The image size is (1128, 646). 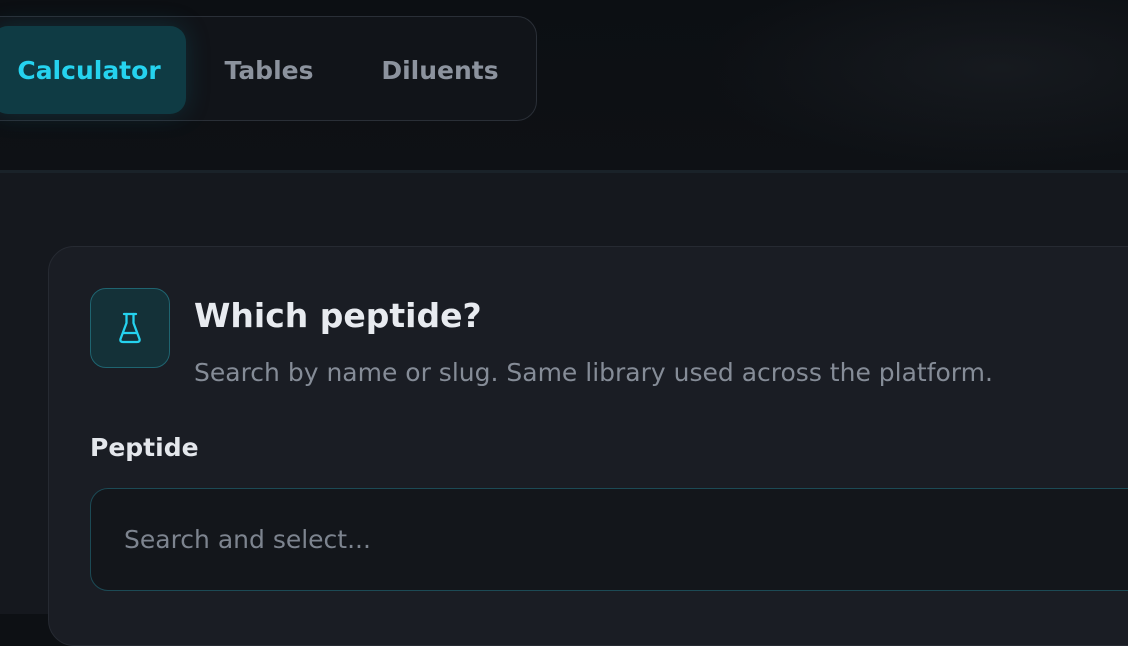 I want to click on peptide-search-input, so click(x=609, y=539).